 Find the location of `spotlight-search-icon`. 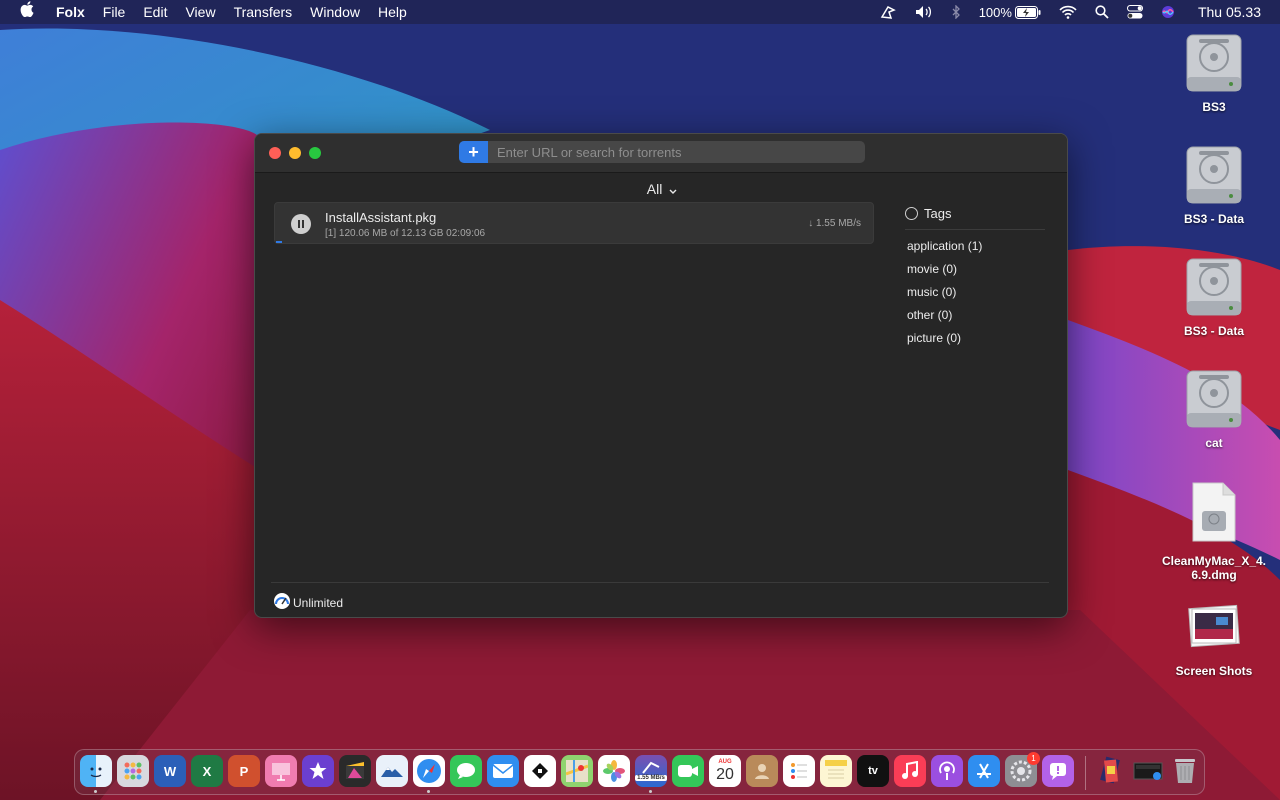

spotlight-search-icon is located at coordinates (1102, 12).